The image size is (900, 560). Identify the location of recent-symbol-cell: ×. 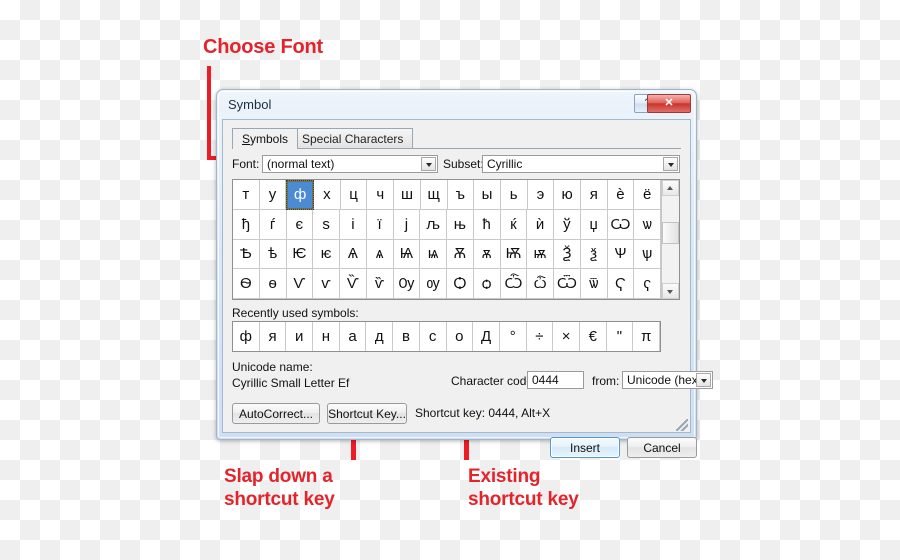
(566, 336).